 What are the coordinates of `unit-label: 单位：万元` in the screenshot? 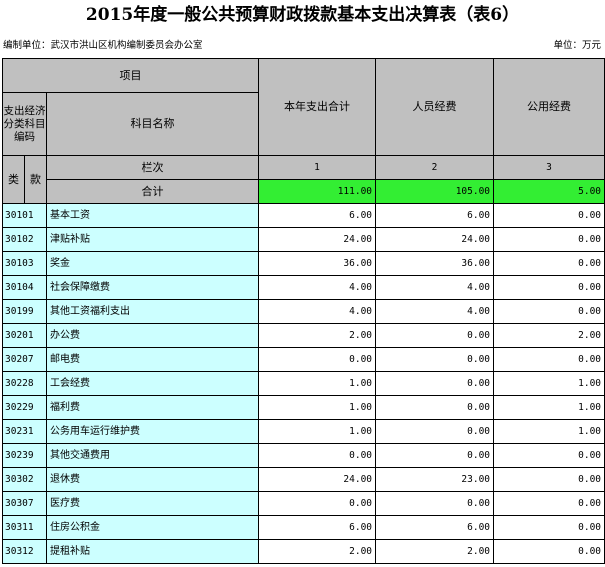 It's located at (577, 45).